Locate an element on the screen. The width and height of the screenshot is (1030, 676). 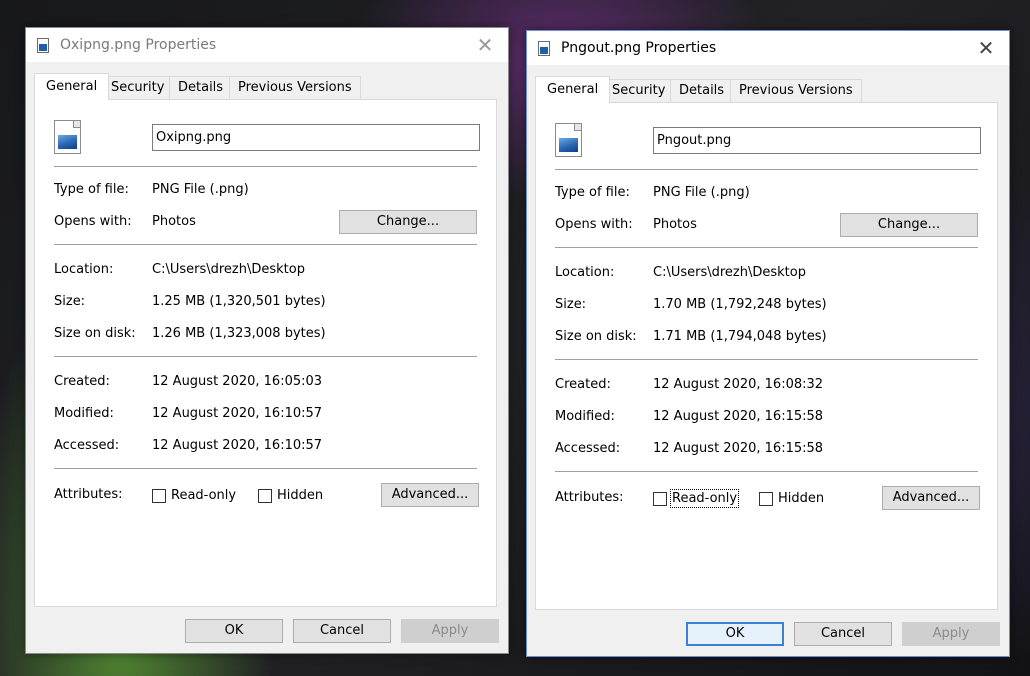
created-value: 12 August 2020, 16:05:03 is located at coordinates (237, 381).